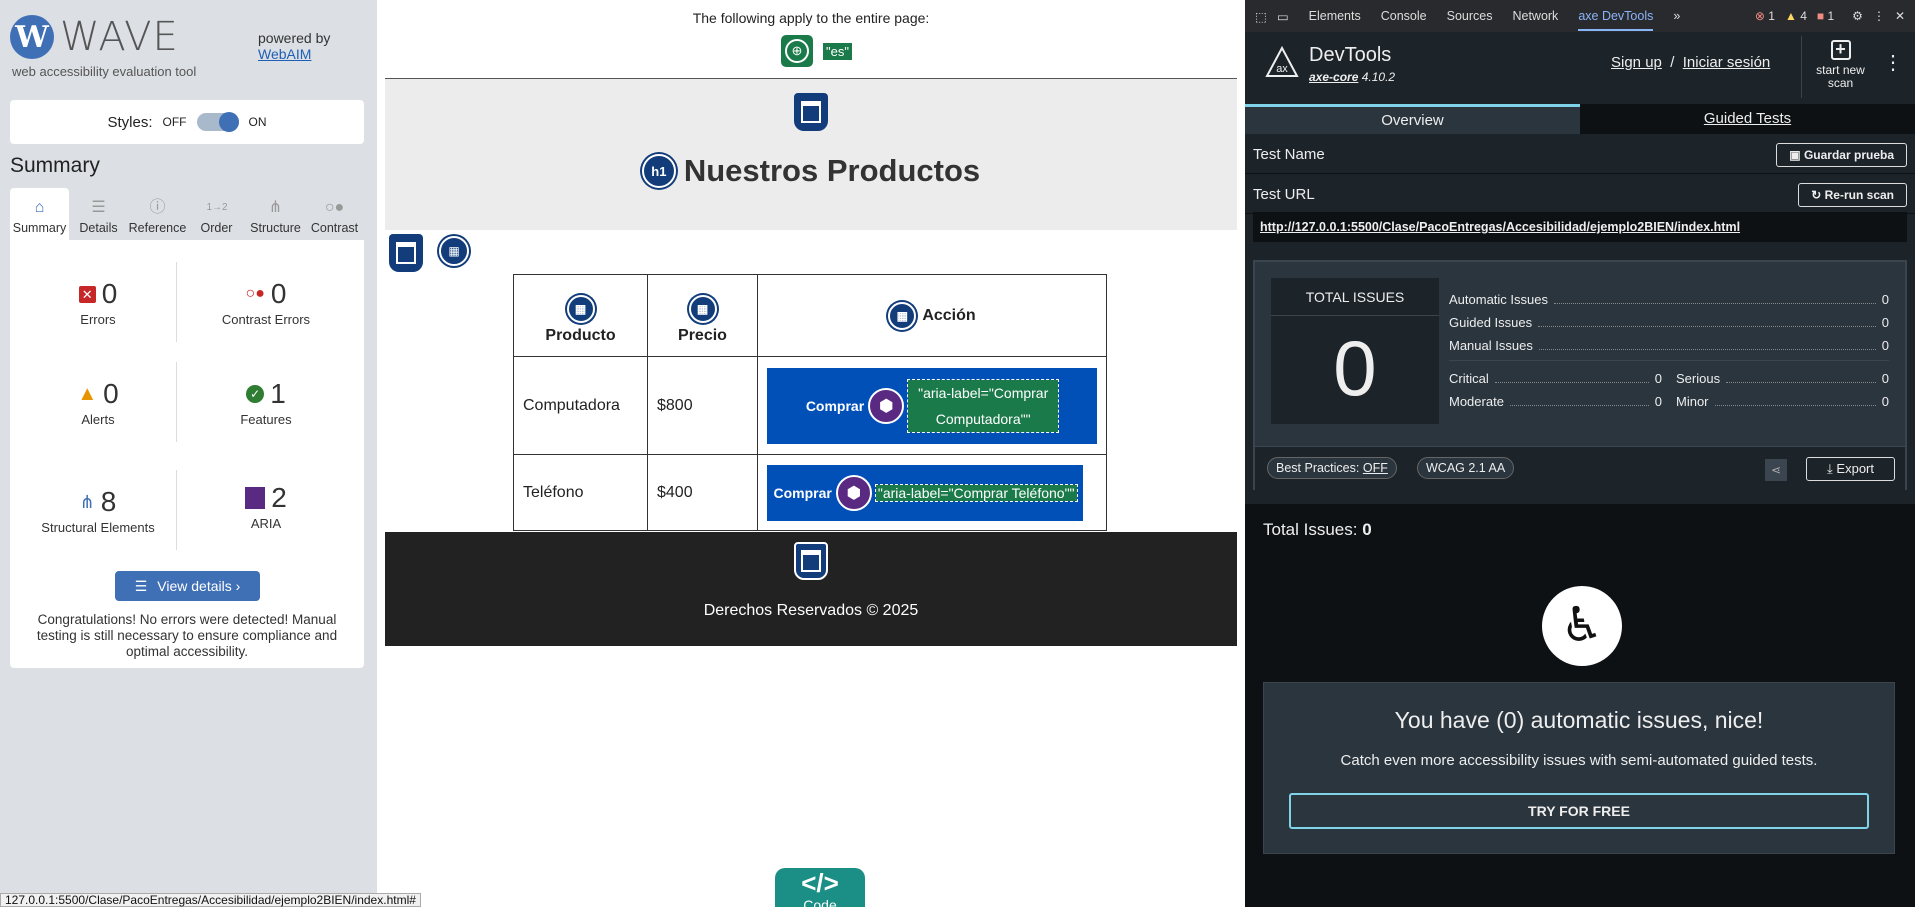 The height and width of the screenshot is (907, 1915). What do you see at coordinates (284, 54) in the screenshot?
I see `webaim-link: WebAIM` at bounding box center [284, 54].